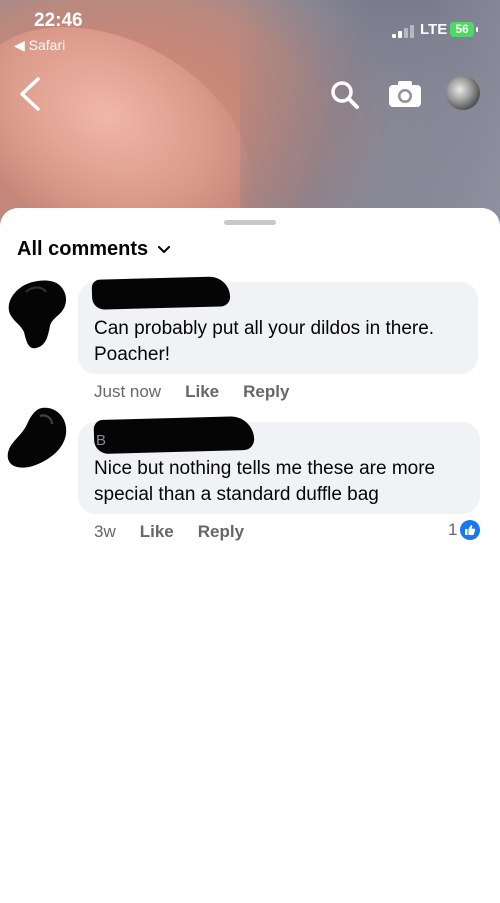 Image resolution: width=500 pixels, height=903 pixels. What do you see at coordinates (405, 94) in the screenshot?
I see `camera-icon` at bounding box center [405, 94].